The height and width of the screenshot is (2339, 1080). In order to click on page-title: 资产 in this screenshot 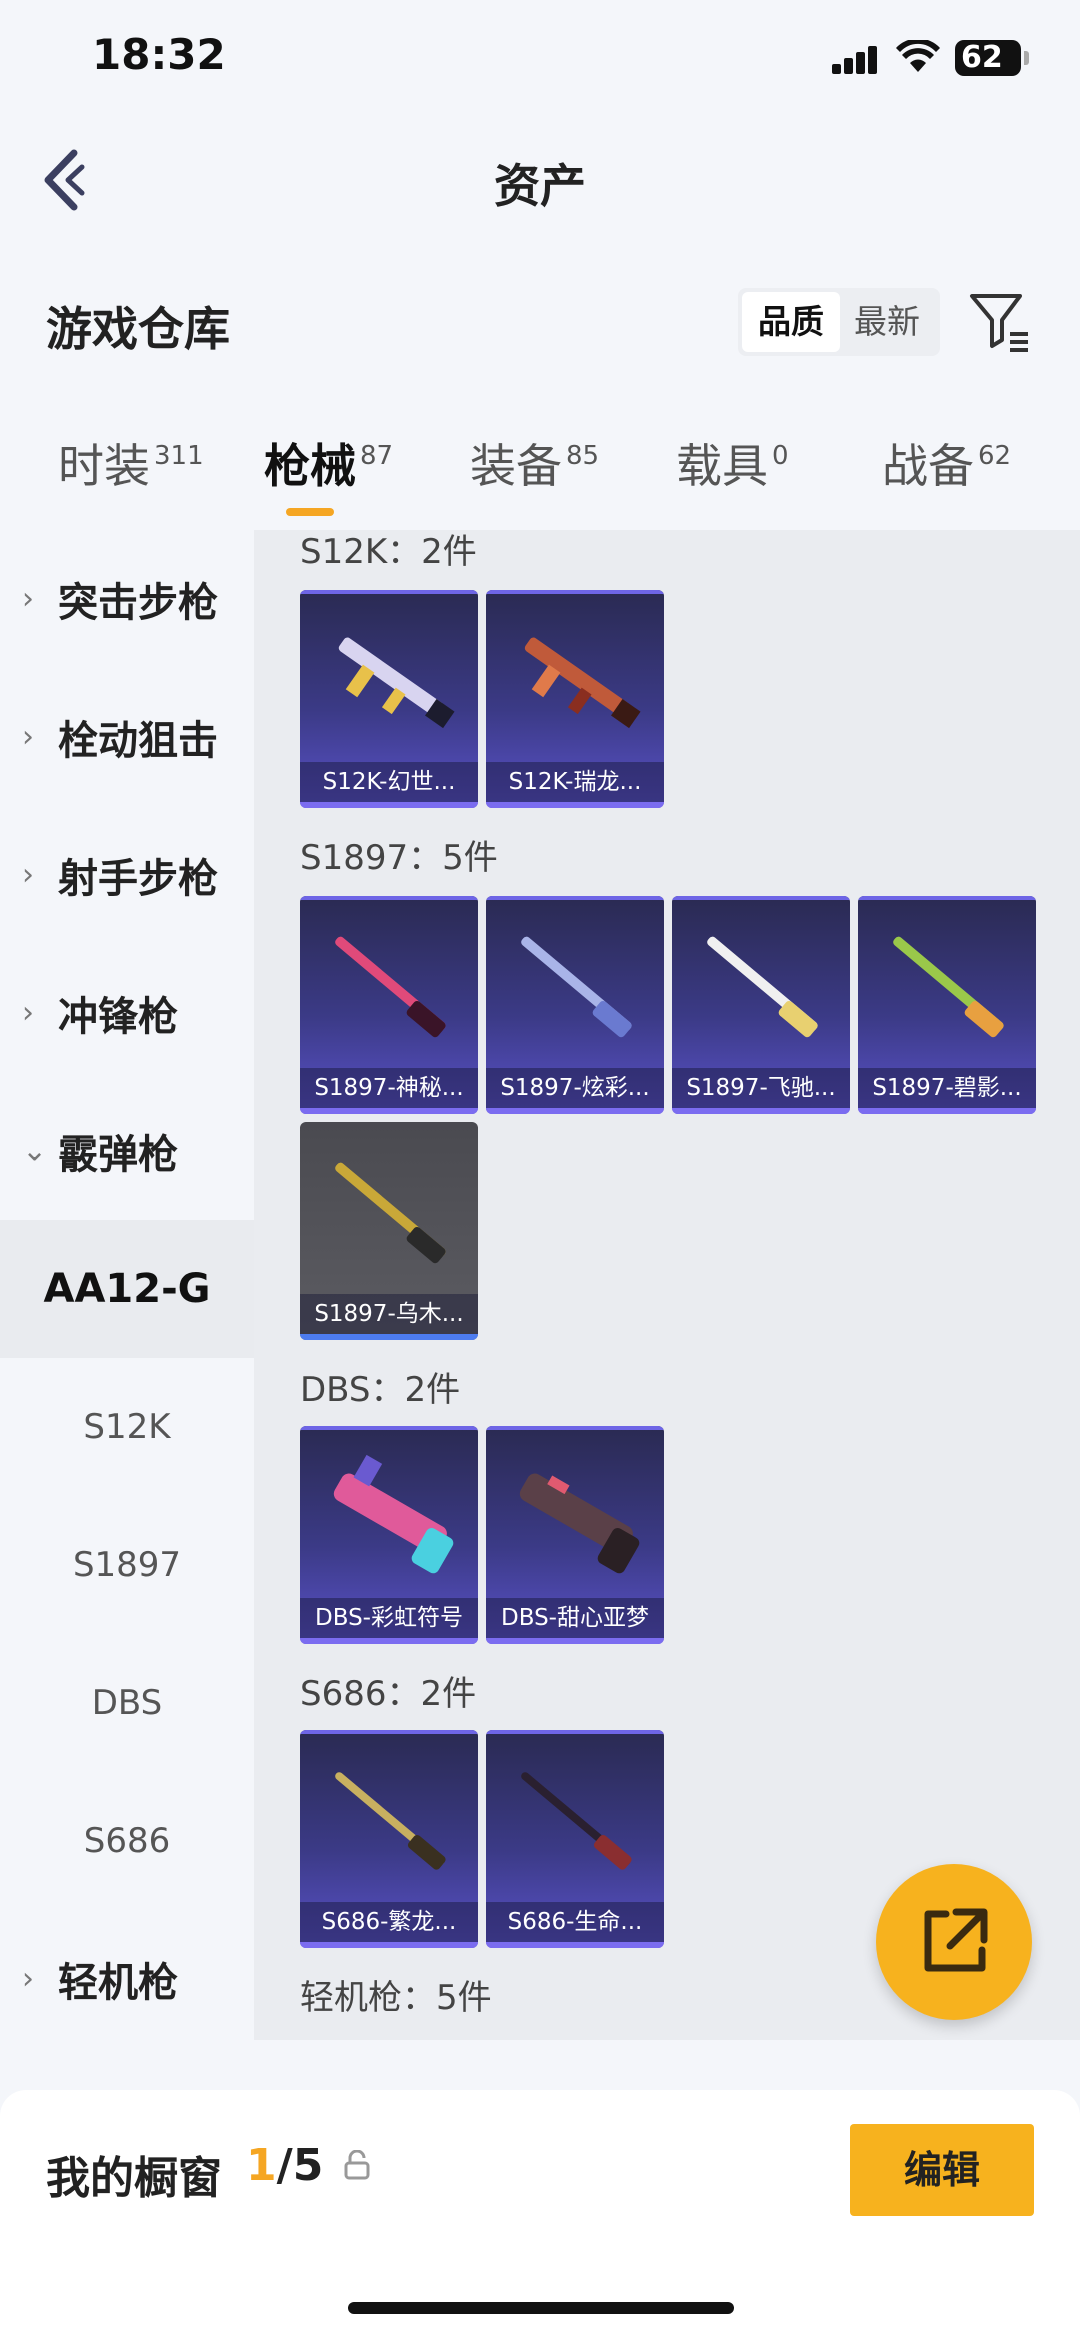, I will do `click(540, 186)`.